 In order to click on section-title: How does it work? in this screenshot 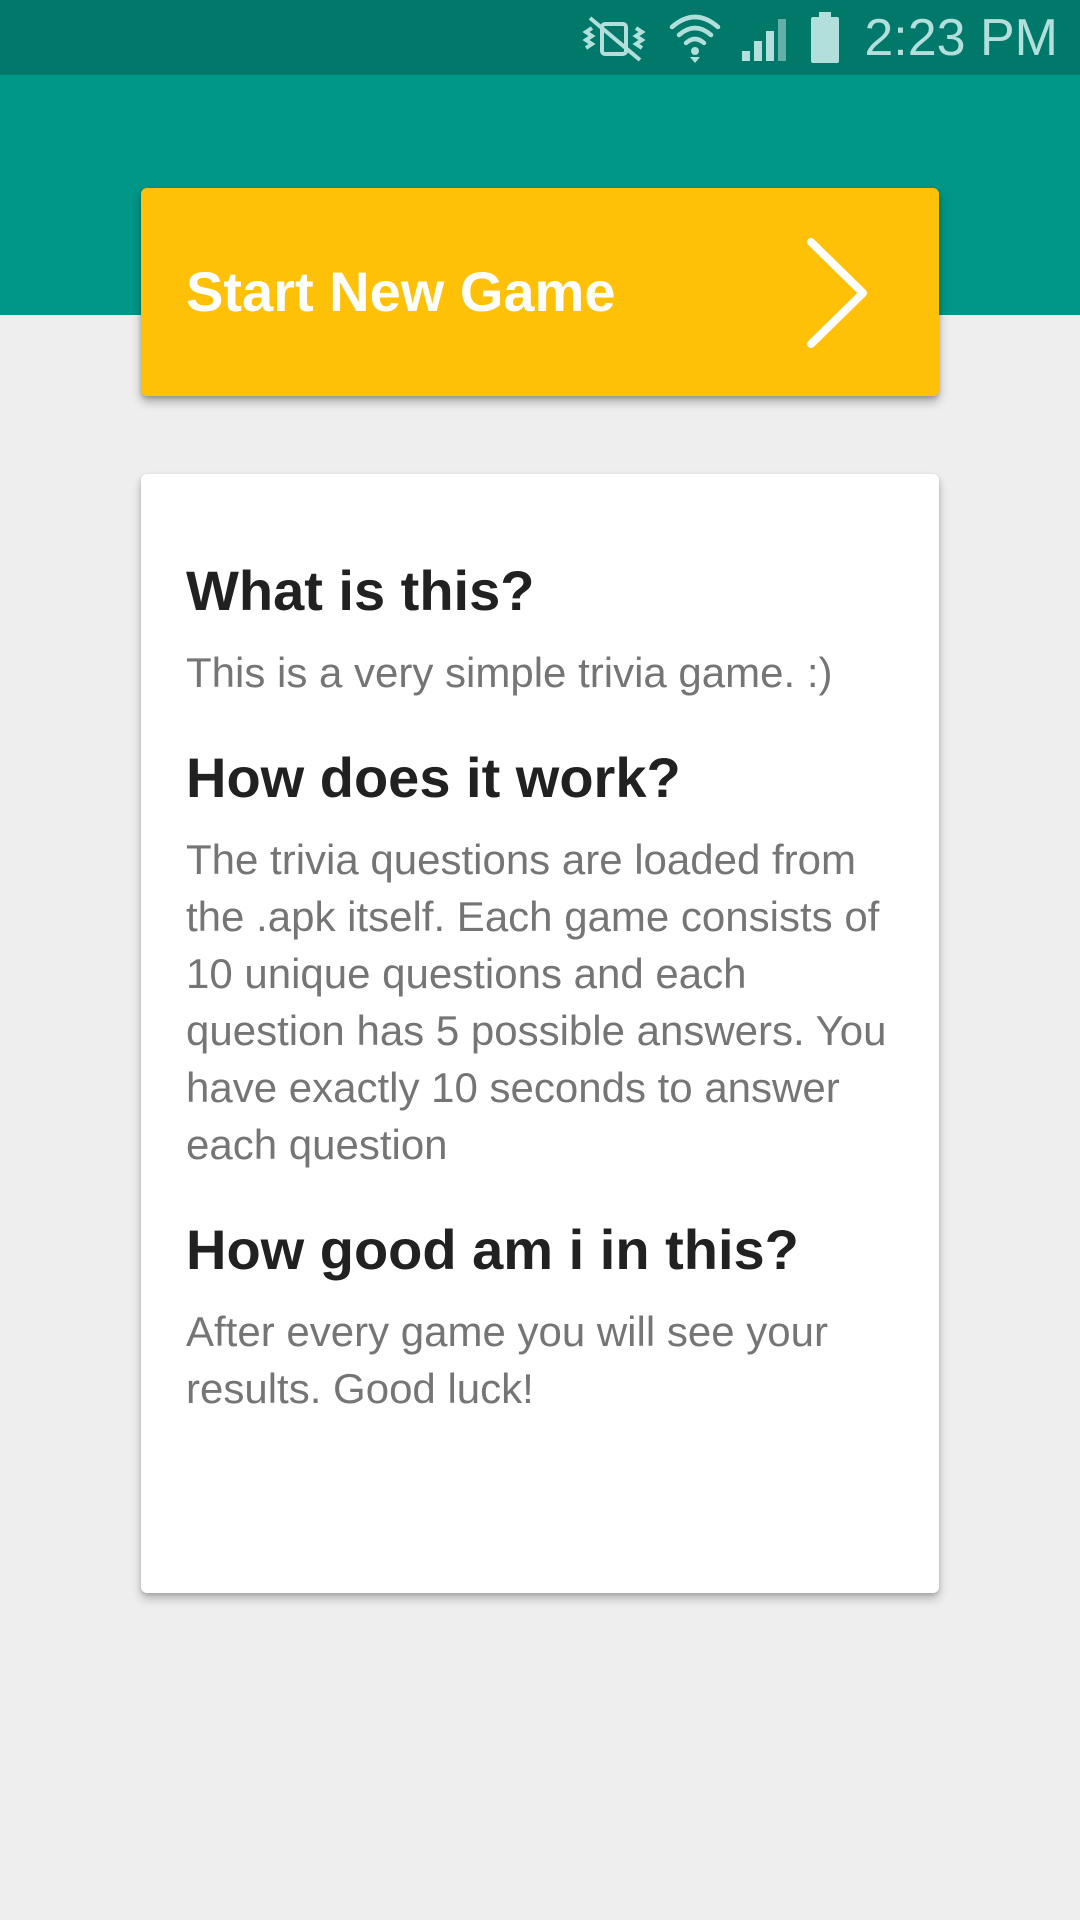, I will do `click(433, 777)`.